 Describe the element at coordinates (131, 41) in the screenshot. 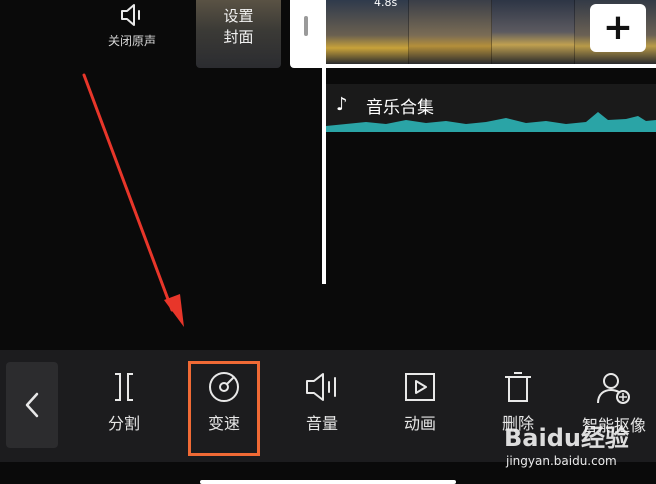

I see `mute-original-label: 关闭原声` at that location.